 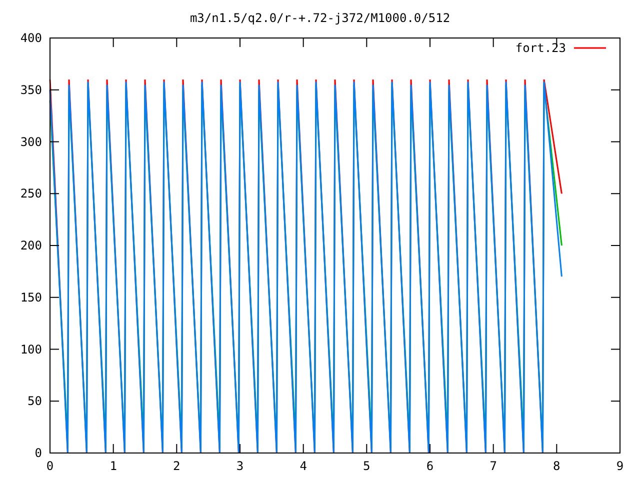 I want to click on y-tick-label: 400, so click(x=31, y=38).